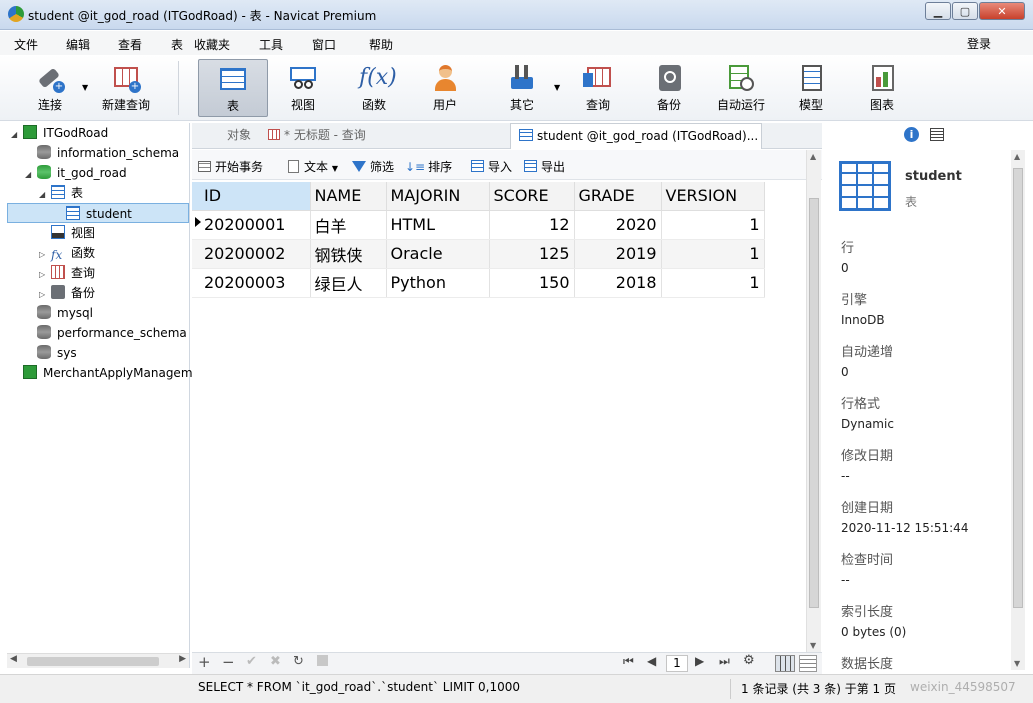 Image resolution: width=1033 pixels, height=703 pixels. I want to click on menu-file: 文件, so click(26, 44).